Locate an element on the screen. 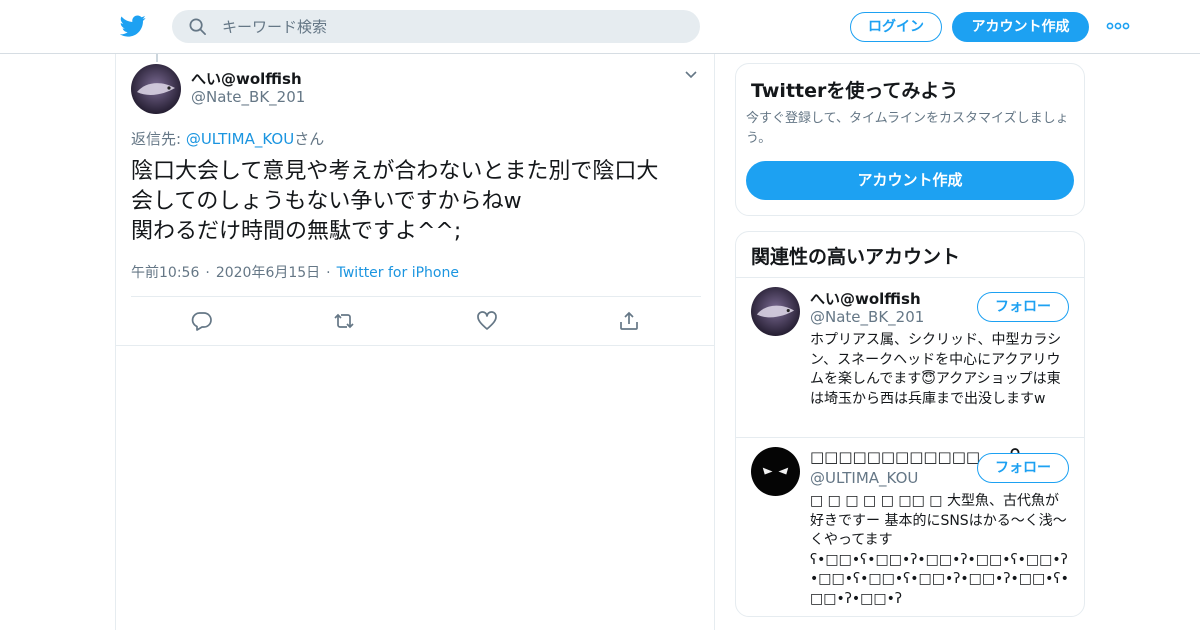  tweet-date: 2020年6月15日 is located at coordinates (268, 273).